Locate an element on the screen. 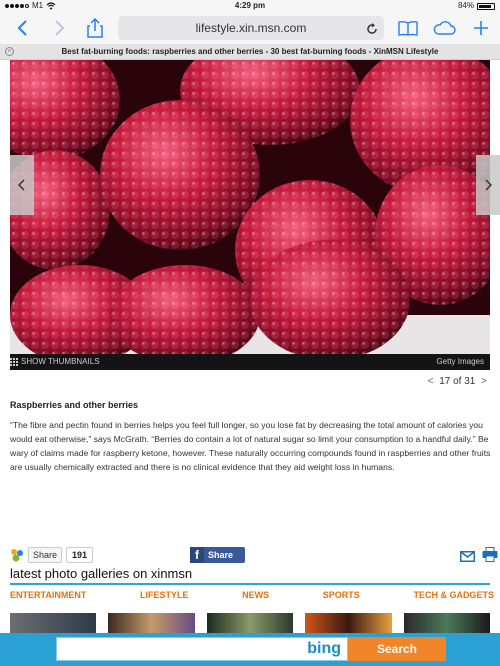 This screenshot has width=500, height=666. status-bar: M1 4:29 pm 84% is located at coordinates (250, 6).